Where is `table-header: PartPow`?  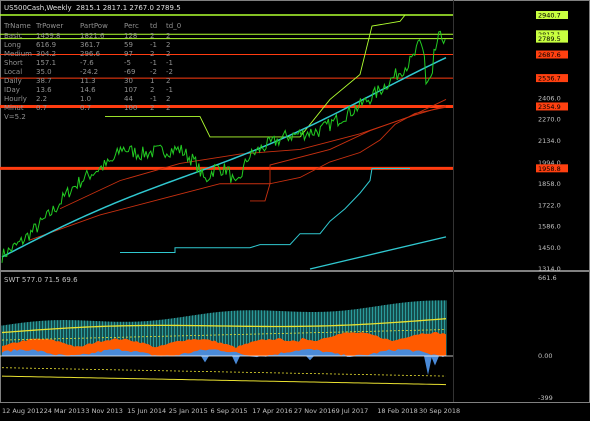 table-header: PartPow is located at coordinates (94, 26).